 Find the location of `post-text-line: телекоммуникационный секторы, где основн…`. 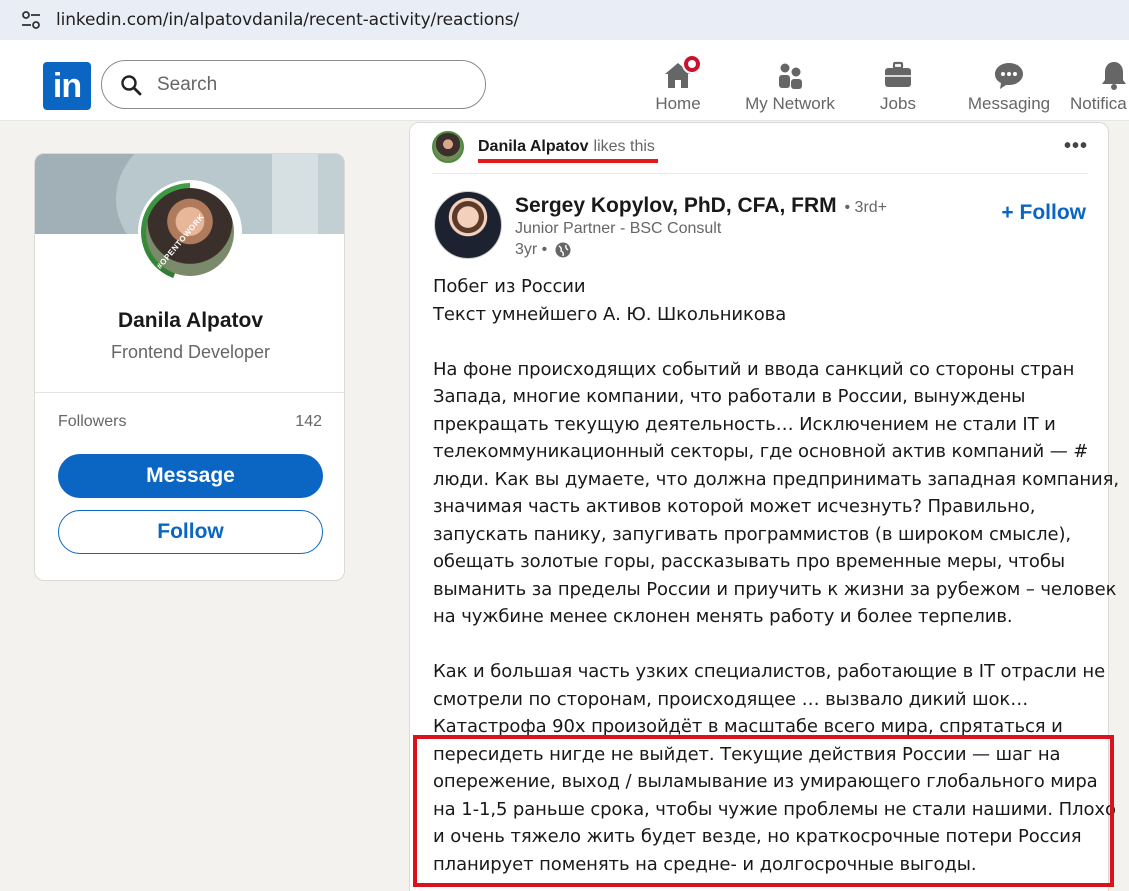

post-text-line: телекоммуникационный секторы, где основн… is located at coordinates (761, 451).